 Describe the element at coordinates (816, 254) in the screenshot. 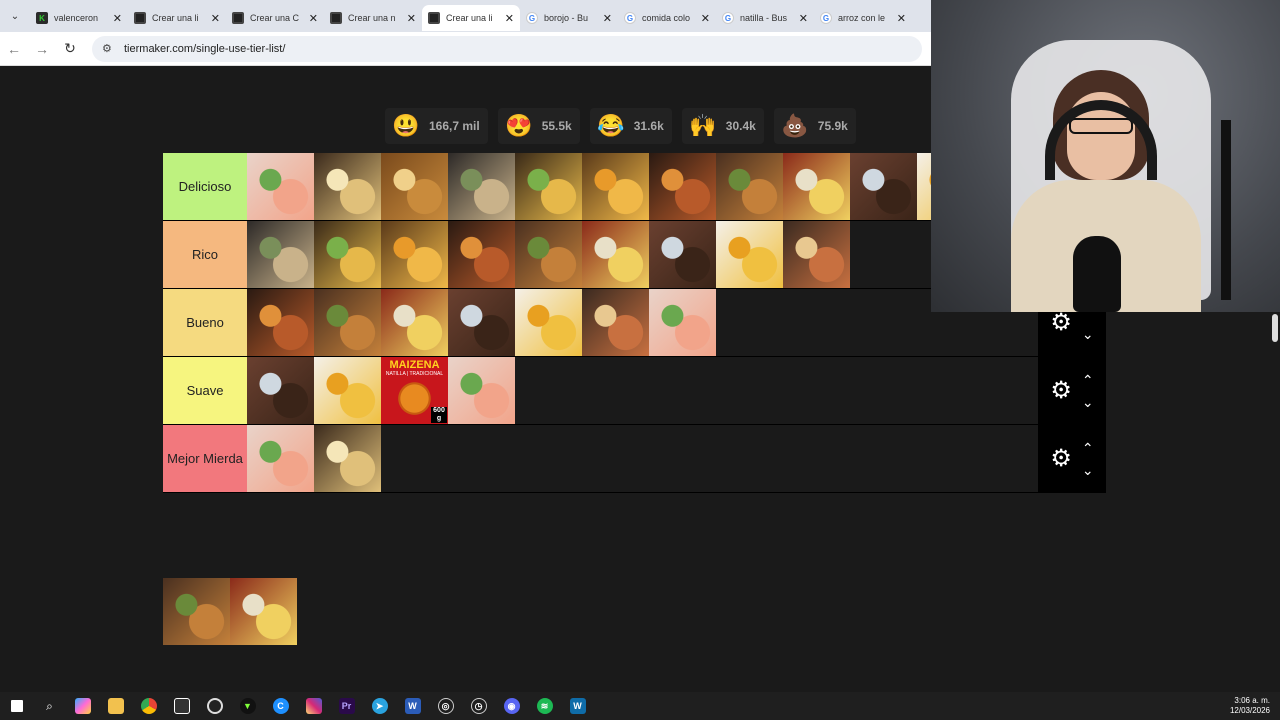

I see `food-item-cappuccino` at that location.